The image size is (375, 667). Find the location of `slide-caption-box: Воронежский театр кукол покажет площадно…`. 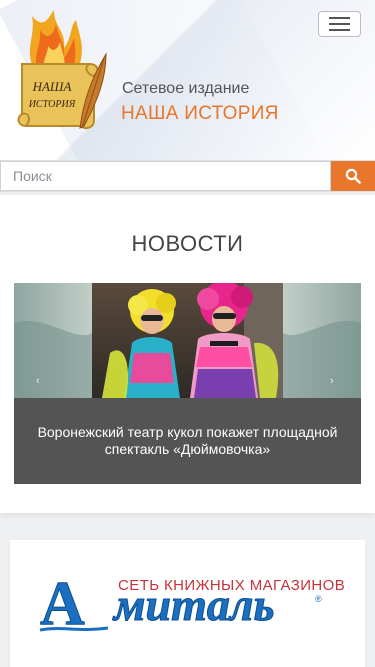

slide-caption-box: Воронежский театр кукол покажет площадно… is located at coordinates (187, 441).